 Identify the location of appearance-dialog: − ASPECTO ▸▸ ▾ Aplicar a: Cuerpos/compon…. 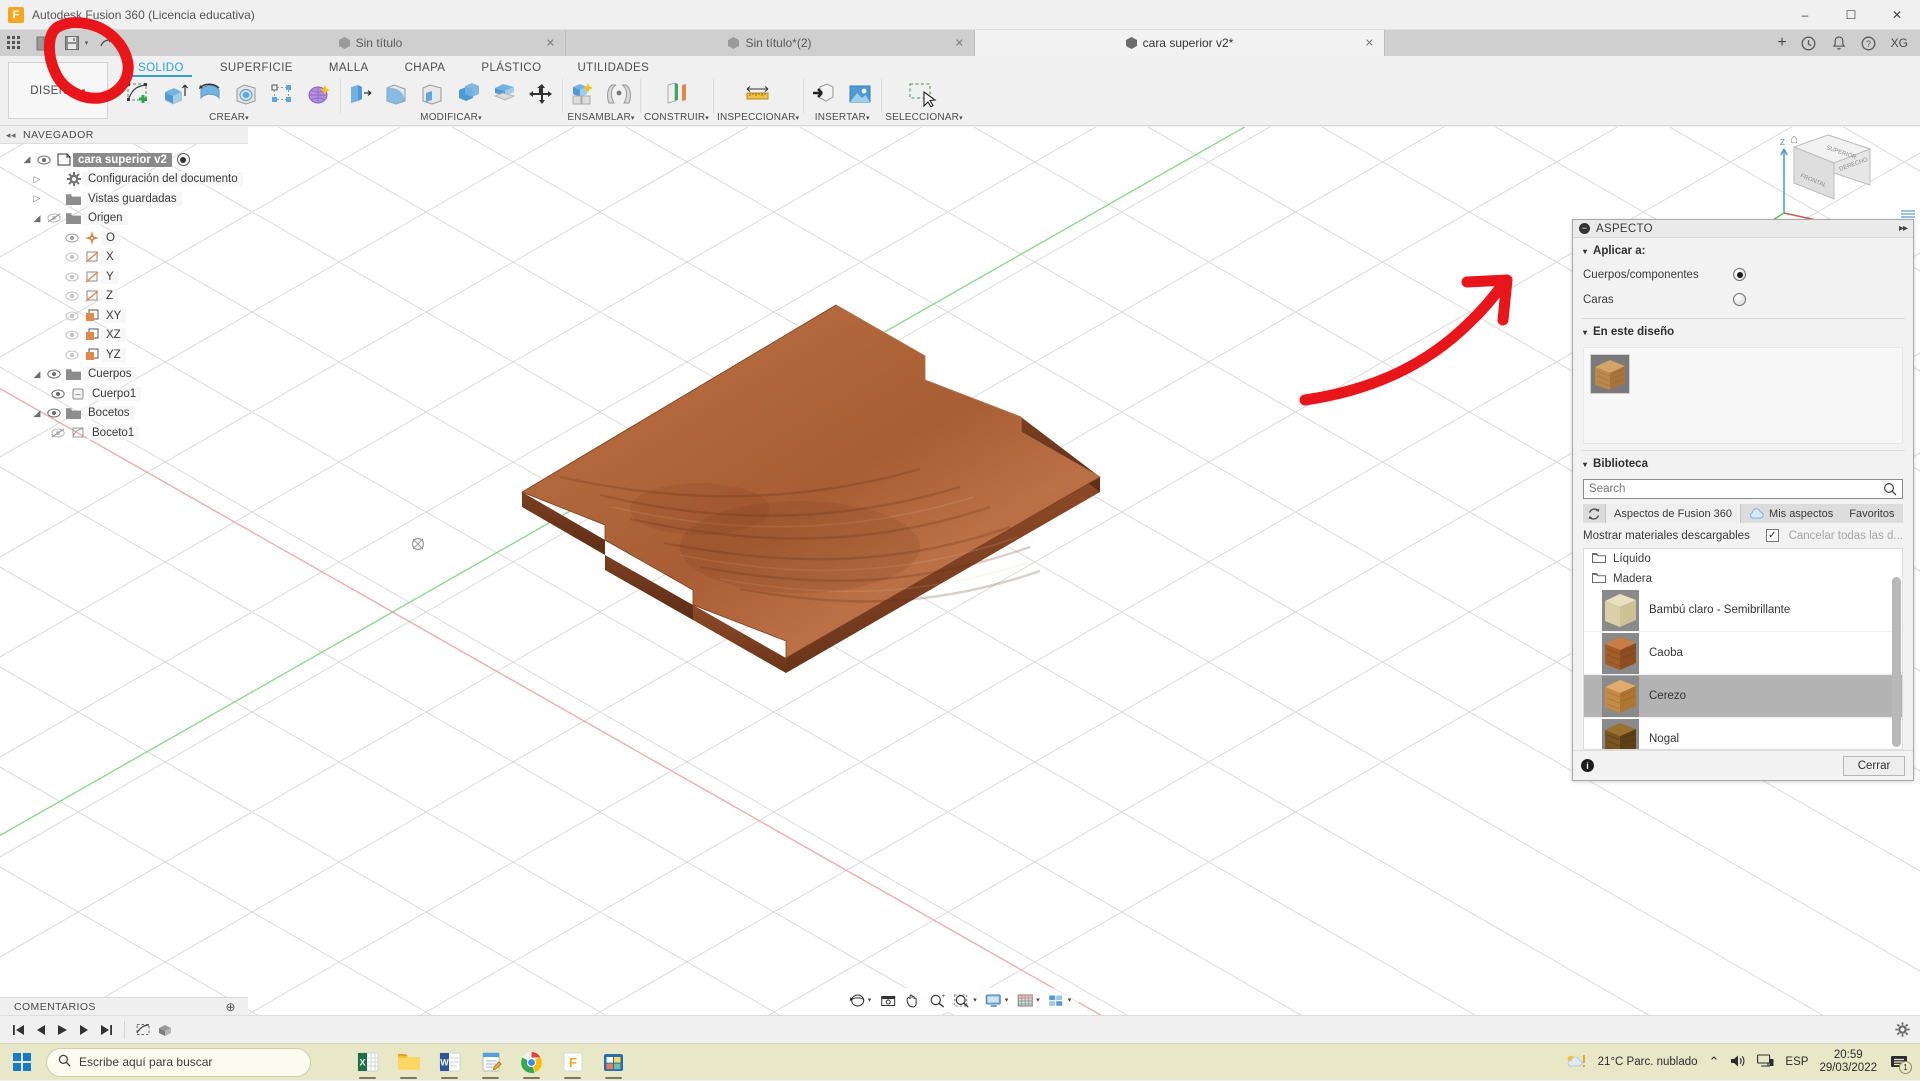
(1743, 500).